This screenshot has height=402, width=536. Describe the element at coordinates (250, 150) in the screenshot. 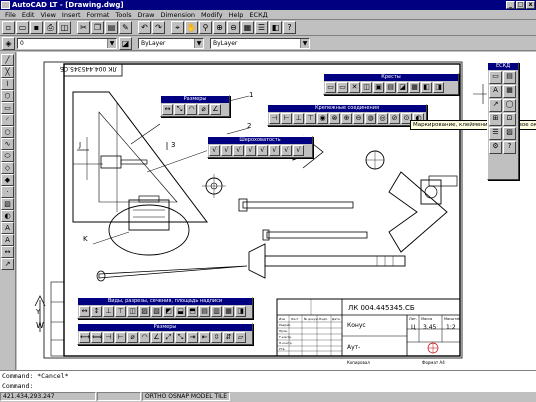

I see `rough-4-icon: √` at that location.